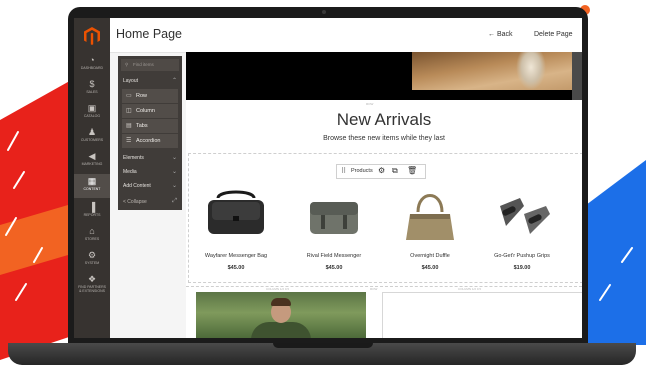  I want to click on product-card: Overnight Duffle $45.00, so click(430, 230).